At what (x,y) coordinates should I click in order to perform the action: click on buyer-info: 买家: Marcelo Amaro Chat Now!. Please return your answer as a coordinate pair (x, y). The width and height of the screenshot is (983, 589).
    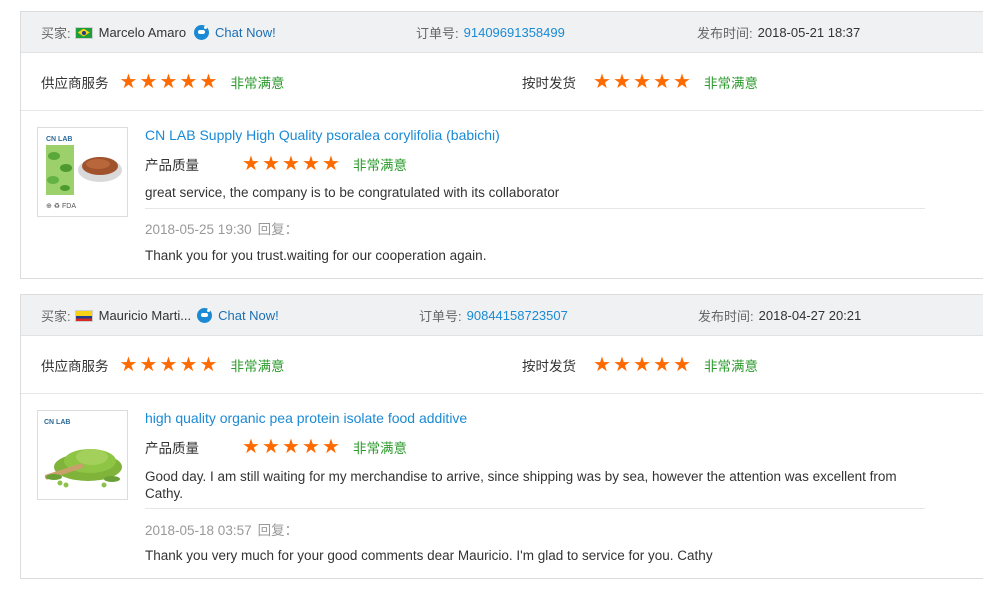
    Looking at the image, I should click on (158, 32).